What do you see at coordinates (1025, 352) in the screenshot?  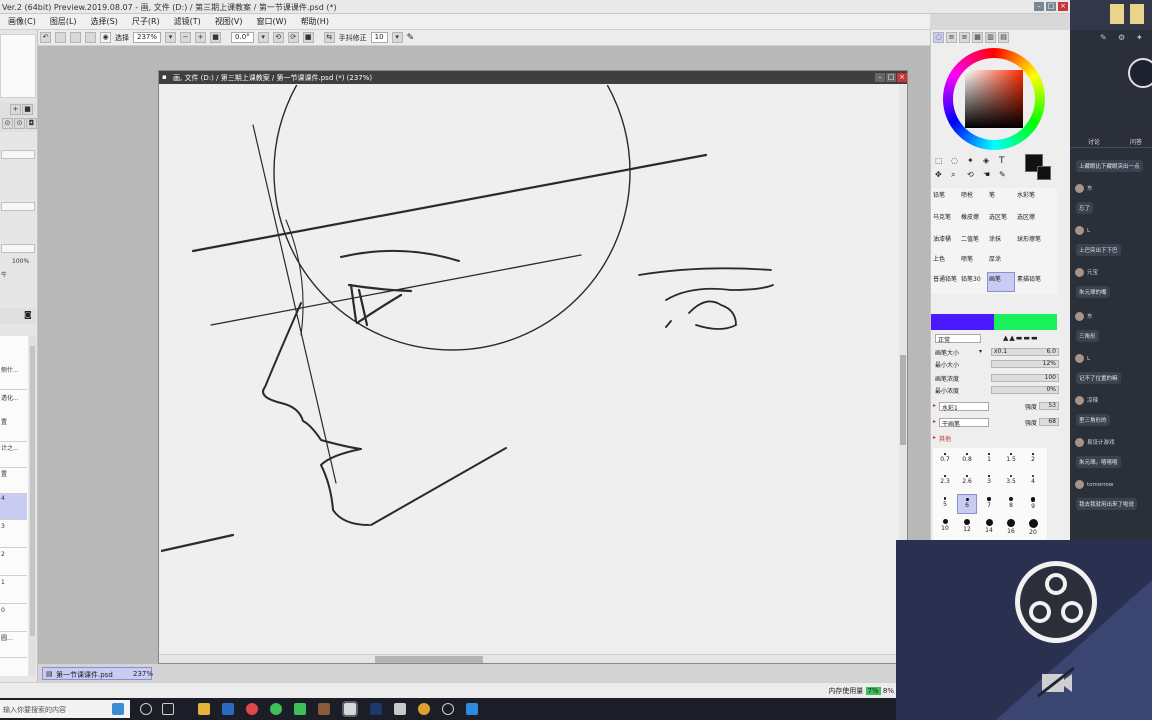 I see `size-slider: x0.1 6.0` at bounding box center [1025, 352].